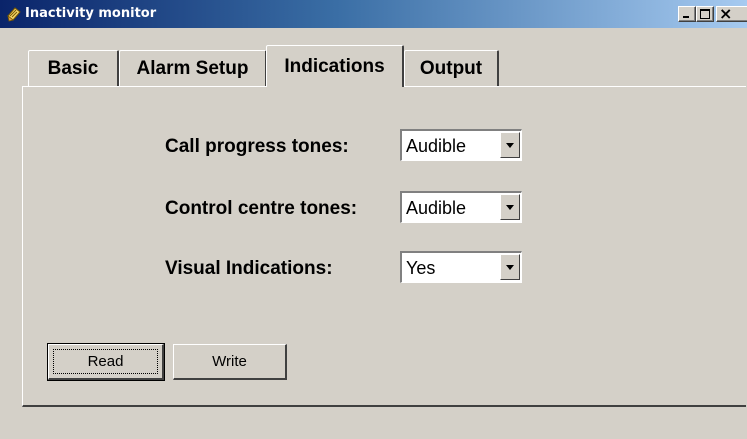 The width and height of the screenshot is (747, 439). I want to click on read-button: Read, so click(106, 362).